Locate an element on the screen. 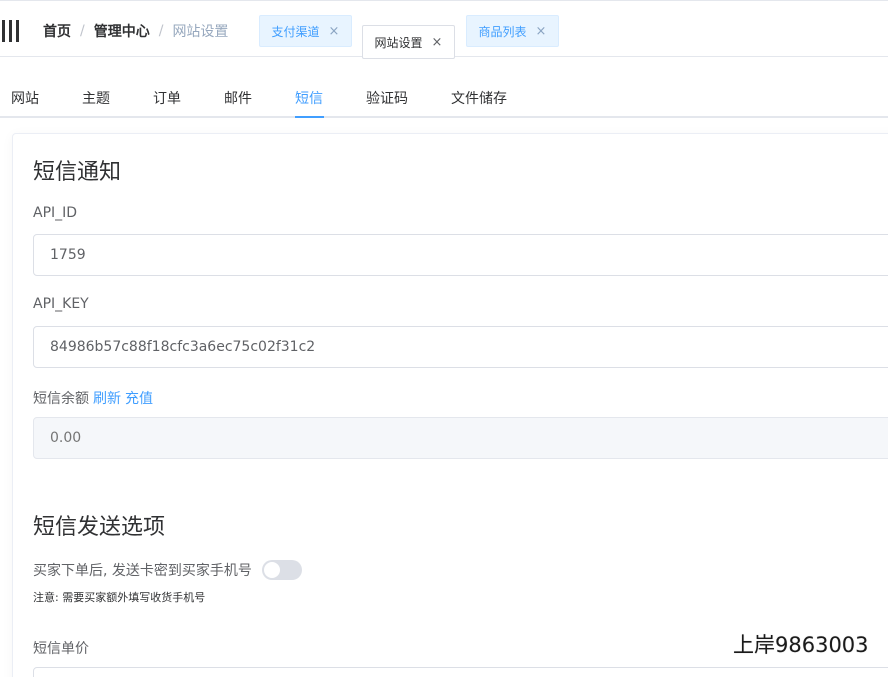  tab-theme: 主题 is located at coordinates (96, 98).